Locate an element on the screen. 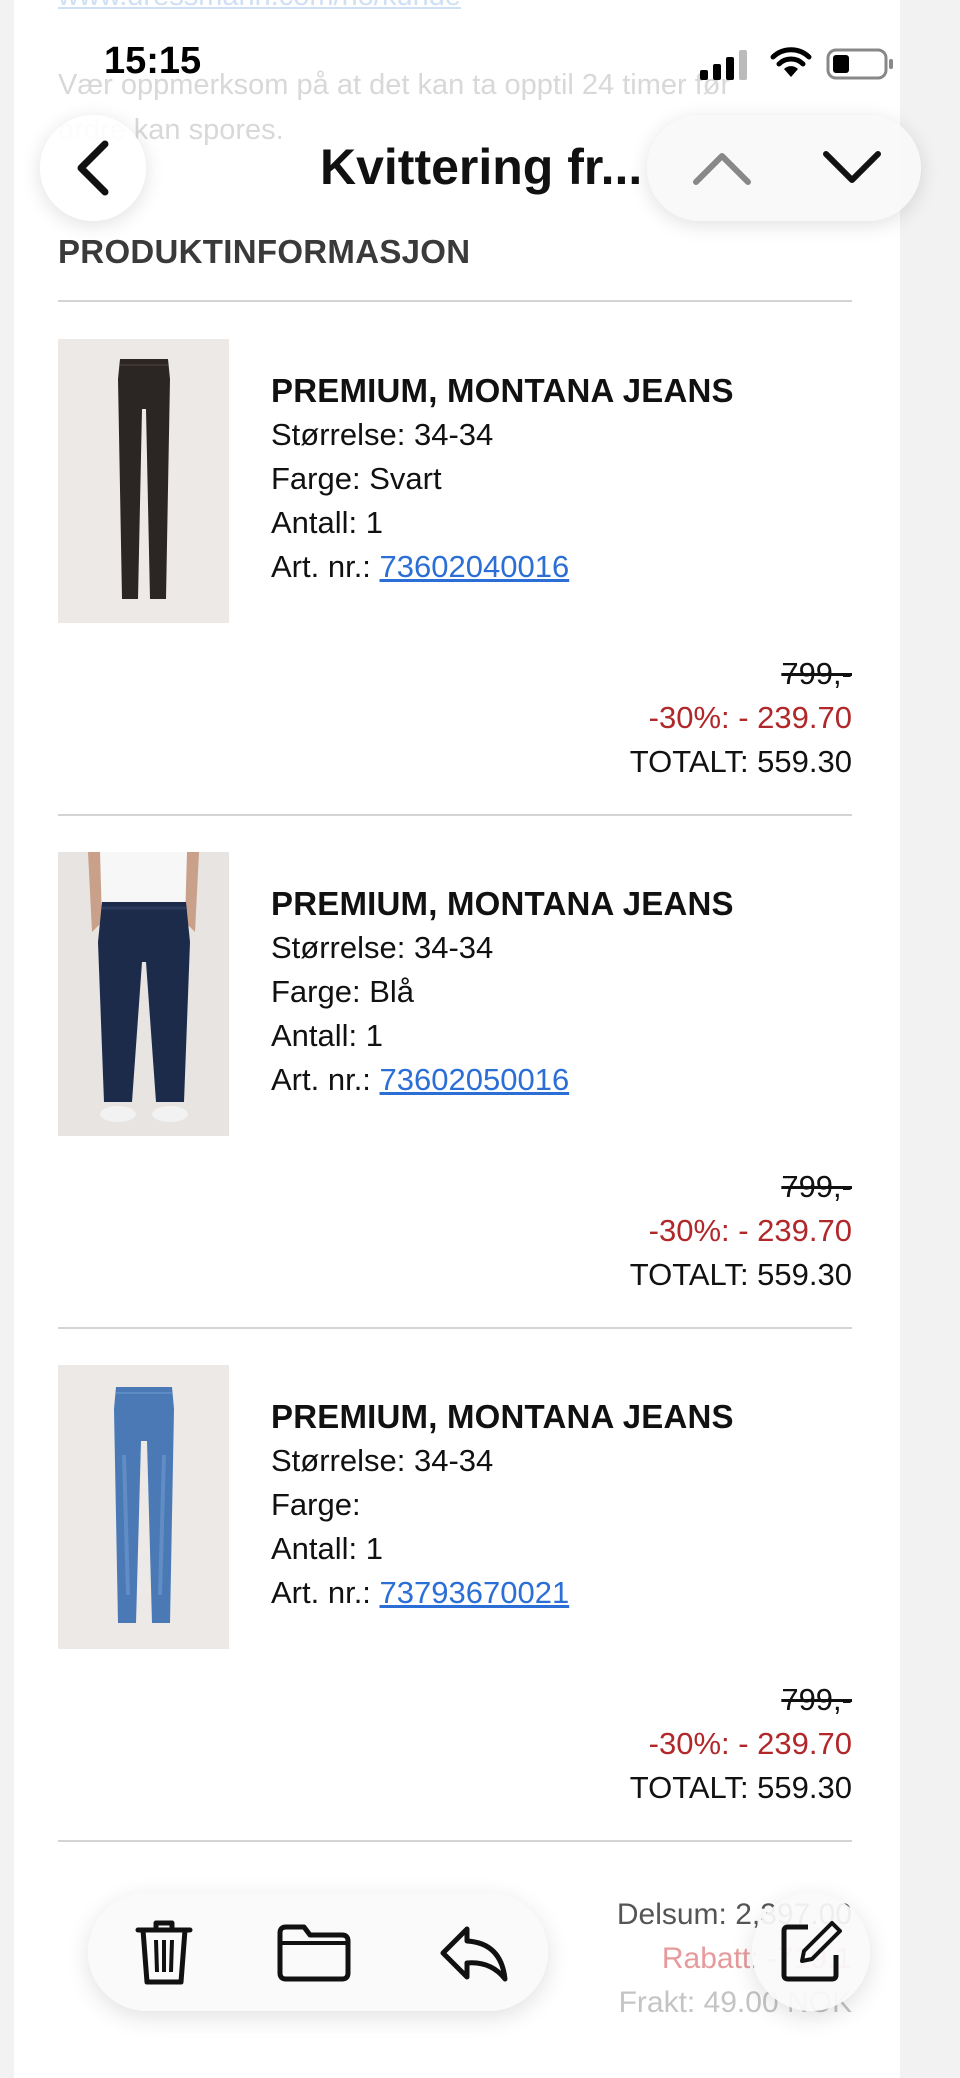 This screenshot has height=2078, width=960. battery-icon is located at coordinates (859, 64).